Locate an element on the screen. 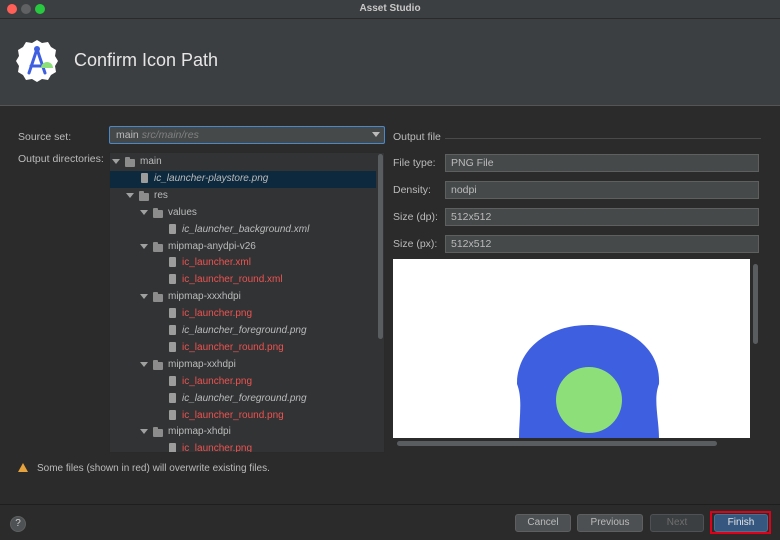 This screenshot has height=540, width=780. density-value: nodpi is located at coordinates (464, 190).